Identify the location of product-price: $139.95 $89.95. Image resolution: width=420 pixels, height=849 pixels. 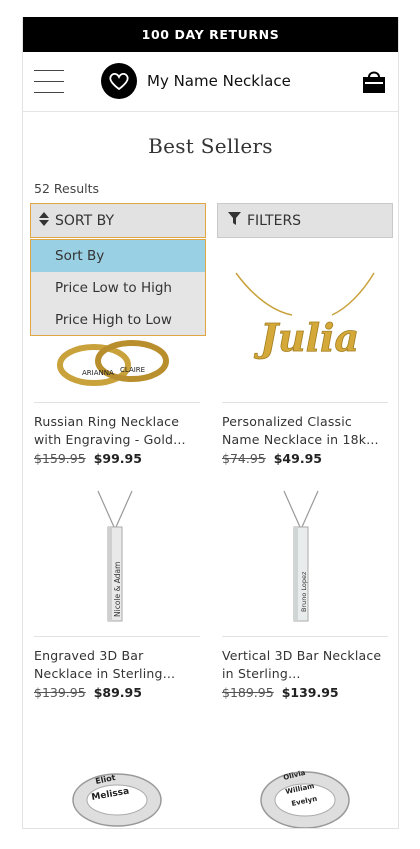
(117, 692).